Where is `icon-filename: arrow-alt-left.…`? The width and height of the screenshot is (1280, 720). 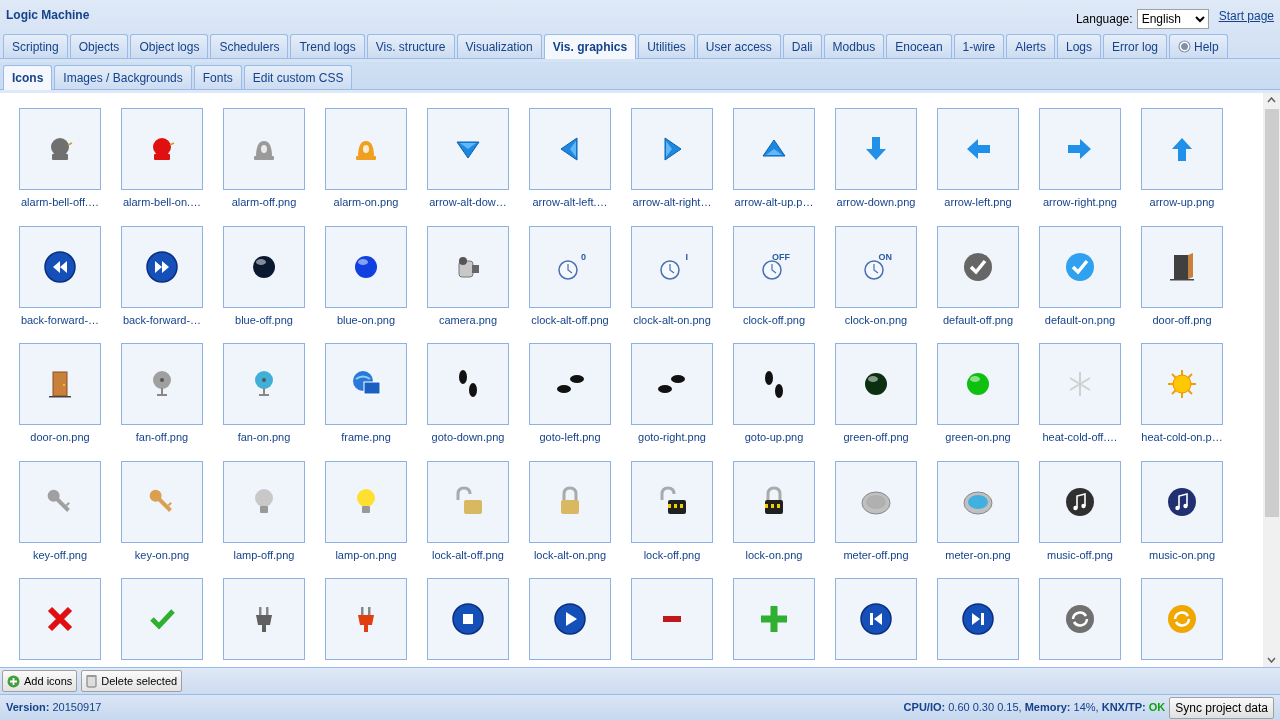
icon-filename: arrow-alt-left.… is located at coordinates (570, 202).